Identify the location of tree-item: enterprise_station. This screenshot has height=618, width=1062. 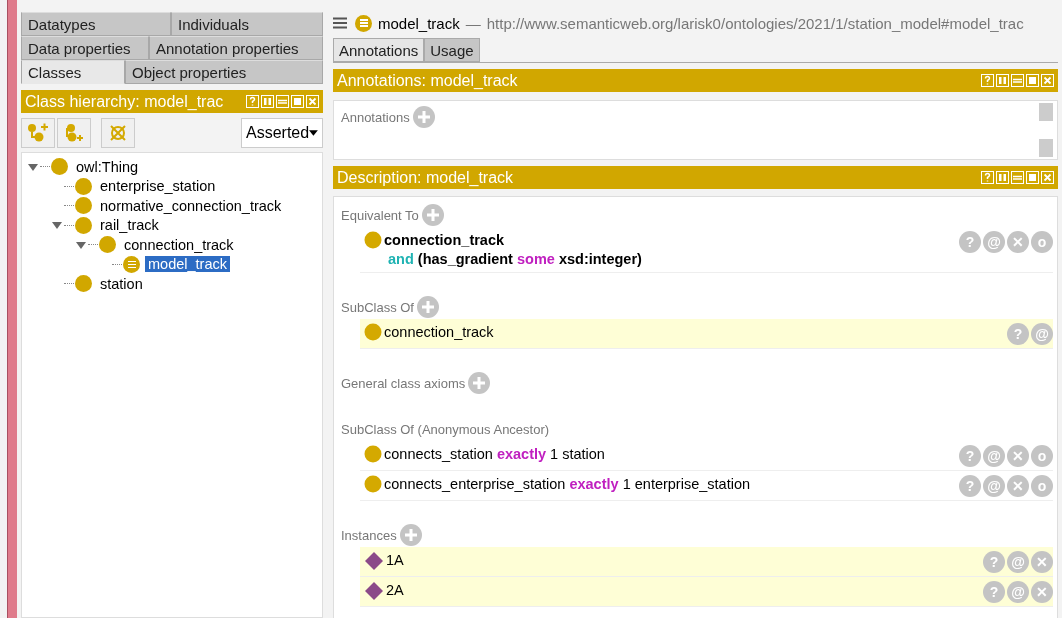
(158, 186).